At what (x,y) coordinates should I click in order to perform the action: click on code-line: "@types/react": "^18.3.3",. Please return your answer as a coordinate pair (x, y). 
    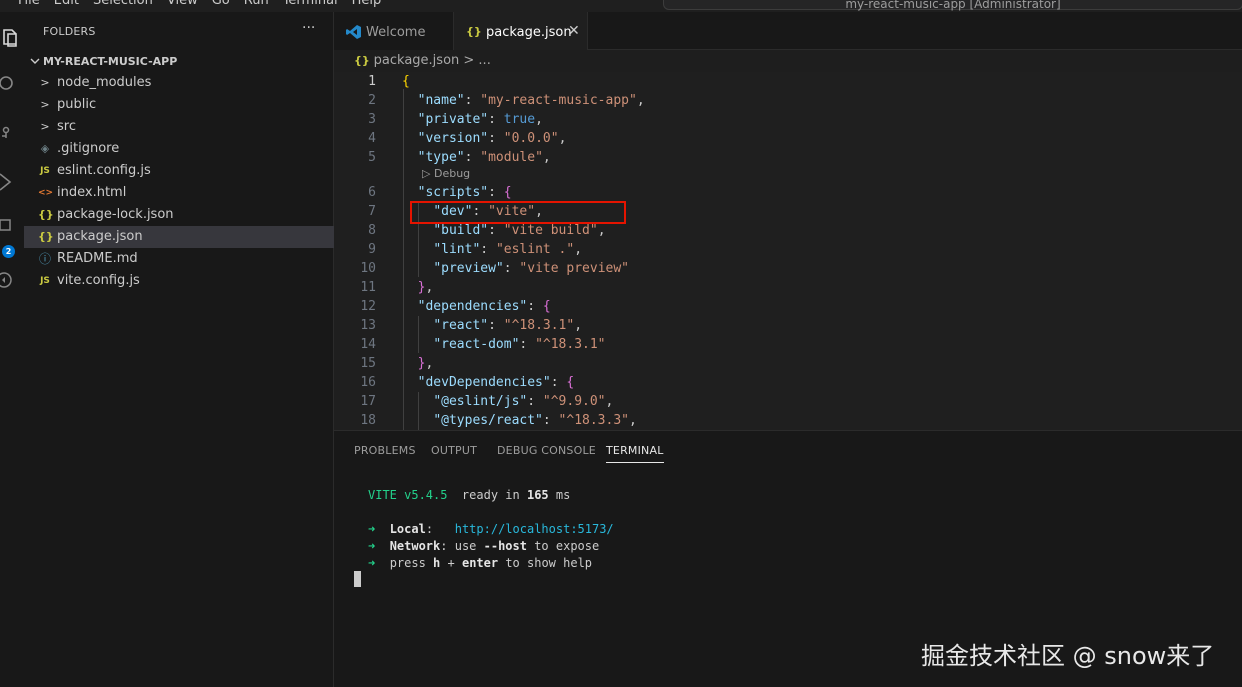
    Looking at the image, I should click on (535, 420).